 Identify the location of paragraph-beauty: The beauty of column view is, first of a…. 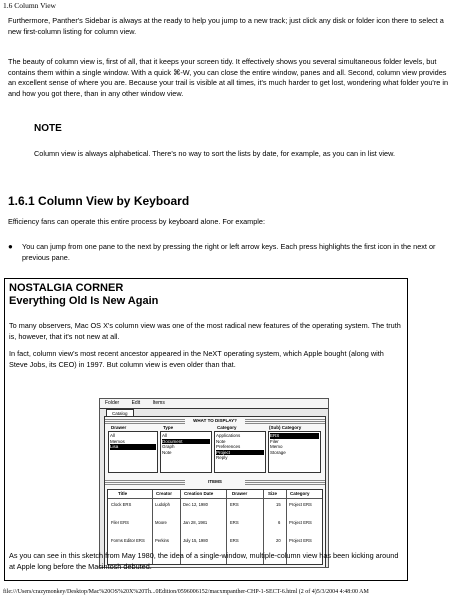
(228, 77).